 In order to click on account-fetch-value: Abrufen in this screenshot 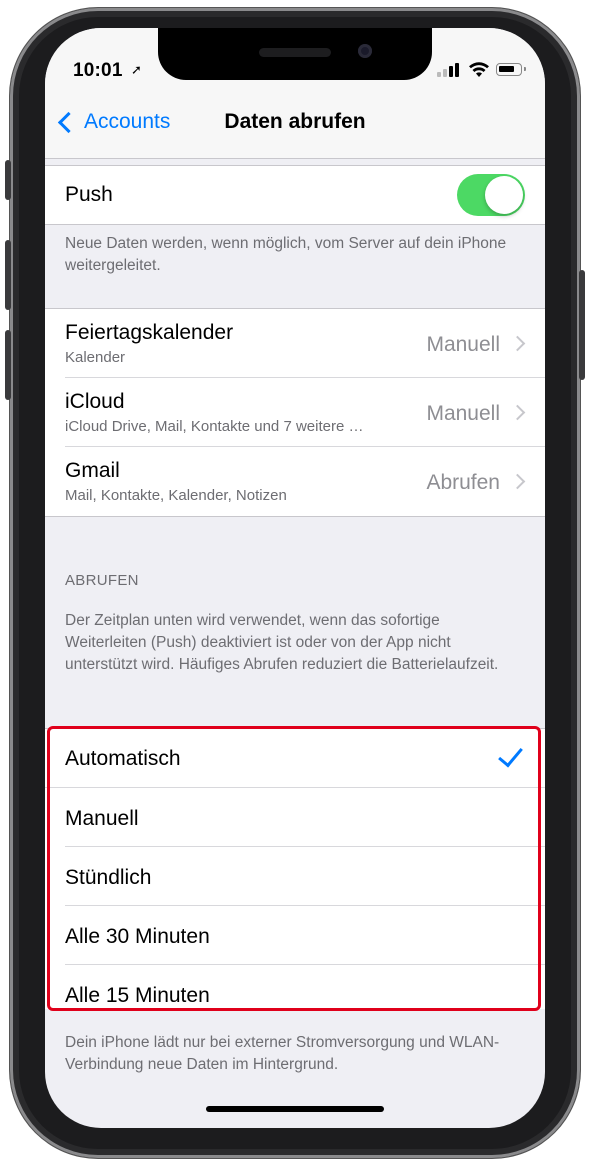, I will do `click(463, 482)`.